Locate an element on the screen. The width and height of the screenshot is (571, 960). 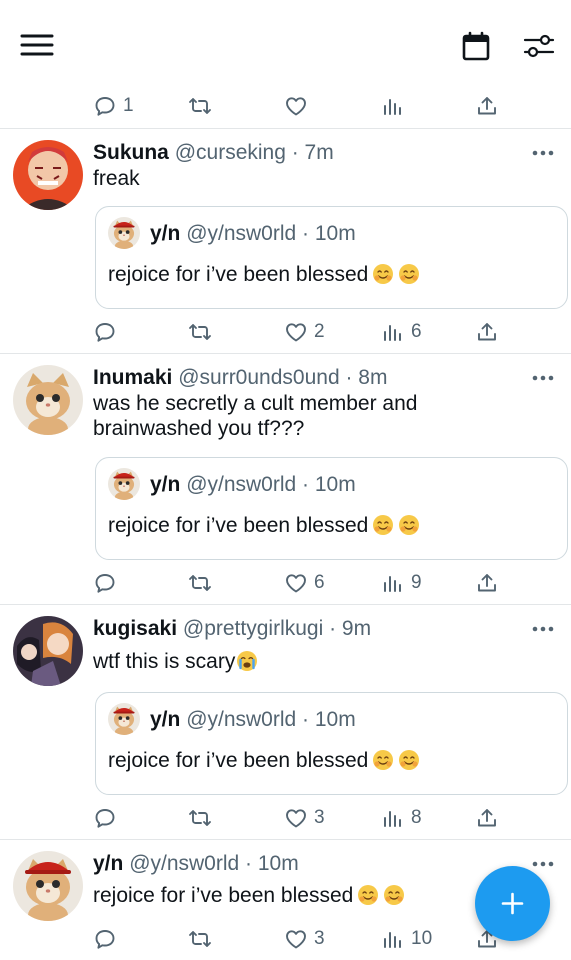
like-button: 2 is located at coordinates (304, 332).